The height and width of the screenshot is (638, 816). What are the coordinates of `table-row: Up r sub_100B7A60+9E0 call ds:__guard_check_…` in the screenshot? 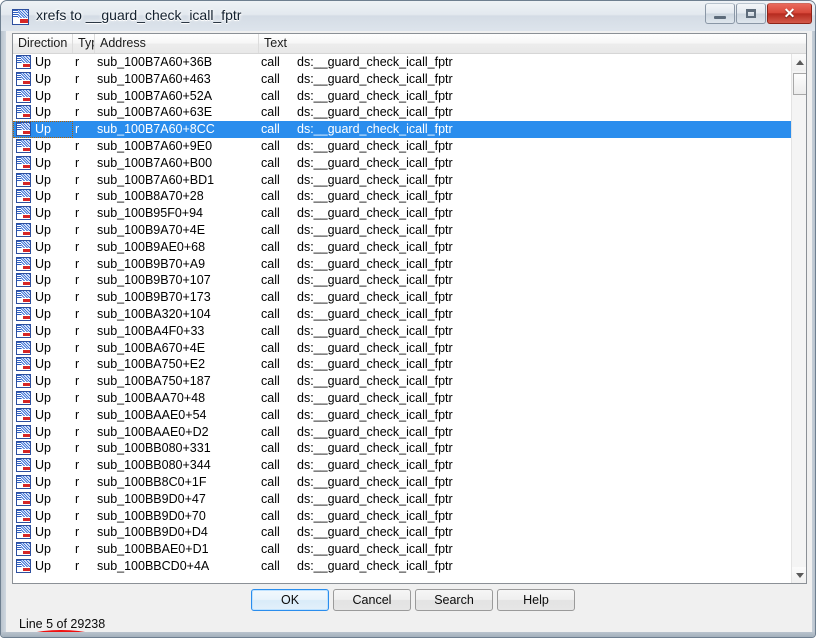 It's located at (402, 146).